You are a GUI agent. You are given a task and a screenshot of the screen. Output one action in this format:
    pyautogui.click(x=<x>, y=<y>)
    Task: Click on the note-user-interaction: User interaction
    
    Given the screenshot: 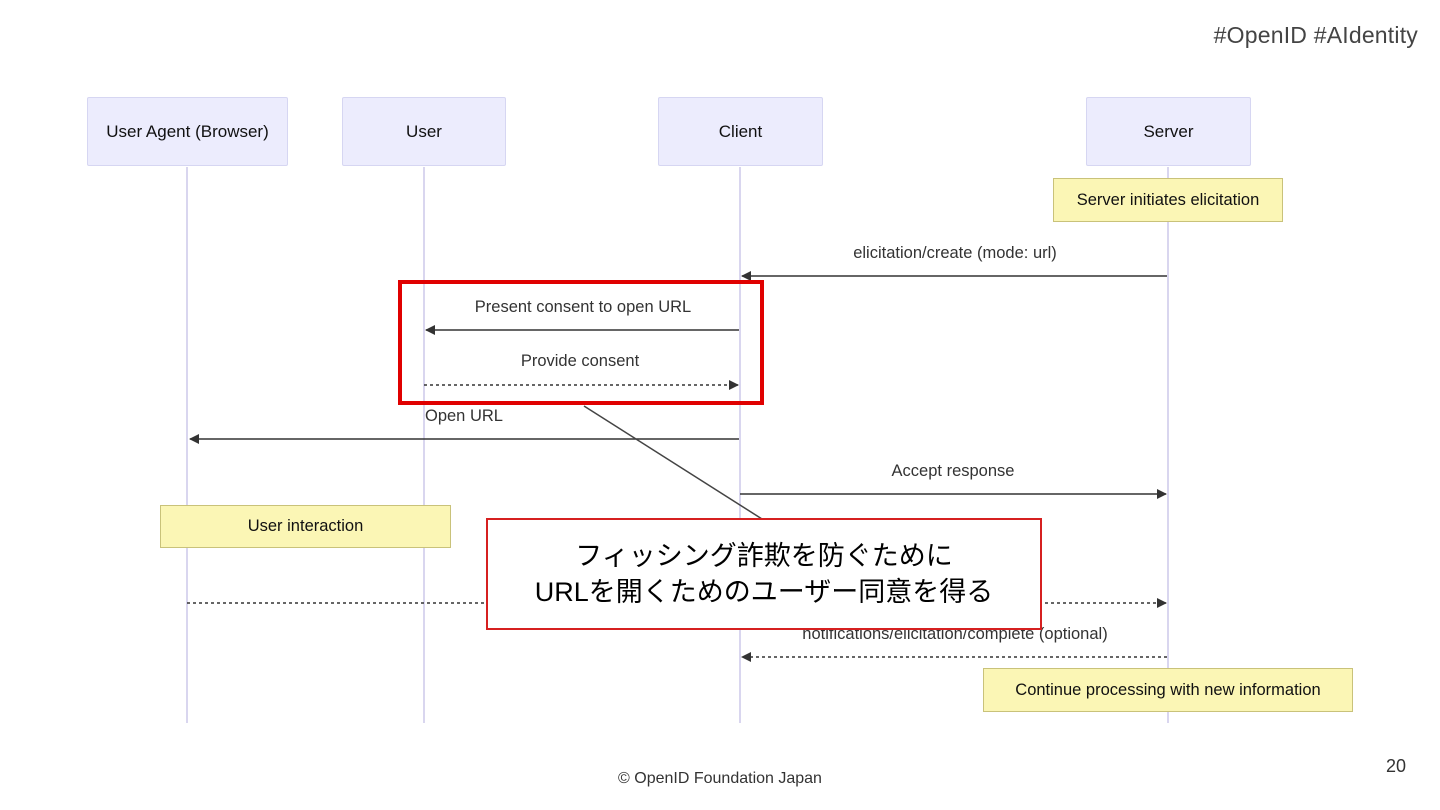 What is the action you would take?
    pyautogui.click(x=305, y=526)
    